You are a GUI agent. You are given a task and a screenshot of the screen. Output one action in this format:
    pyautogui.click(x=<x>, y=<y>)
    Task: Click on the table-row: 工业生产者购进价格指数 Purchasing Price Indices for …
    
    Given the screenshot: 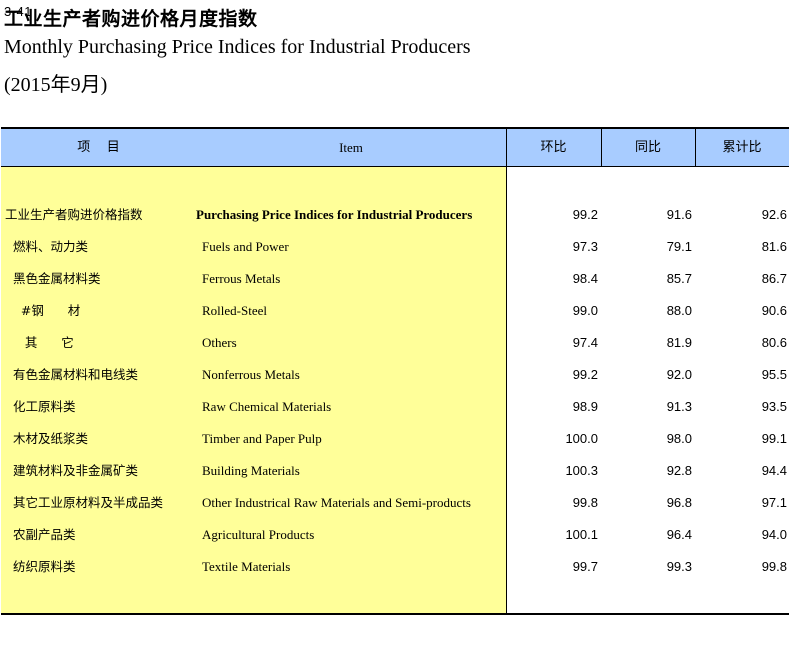 What is the action you would take?
    pyautogui.click(x=395, y=215)
    